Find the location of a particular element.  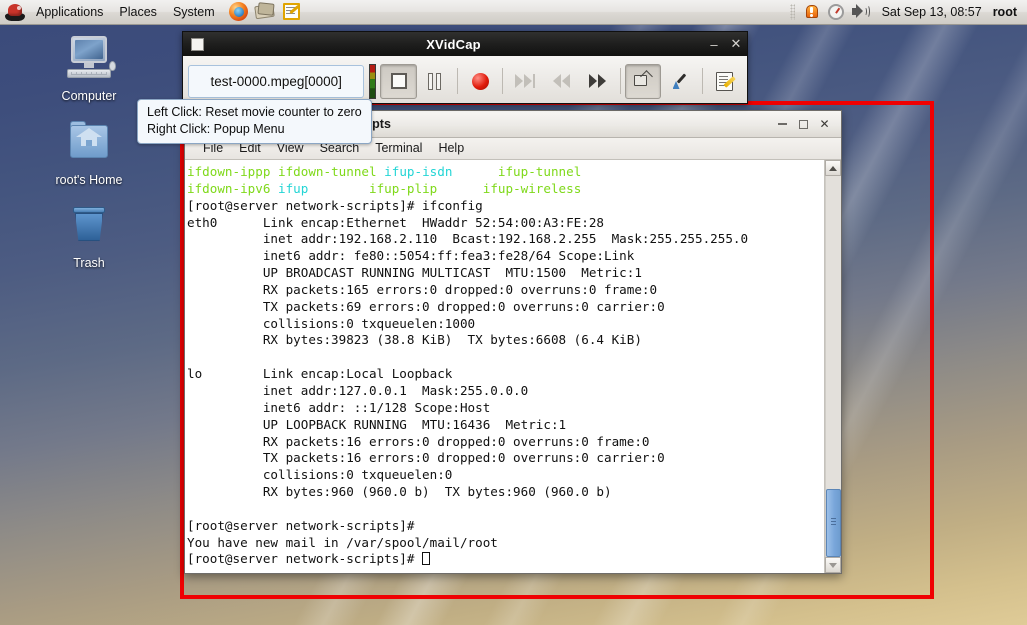

menu-item-help: Help is located at coordinates (451, 148).